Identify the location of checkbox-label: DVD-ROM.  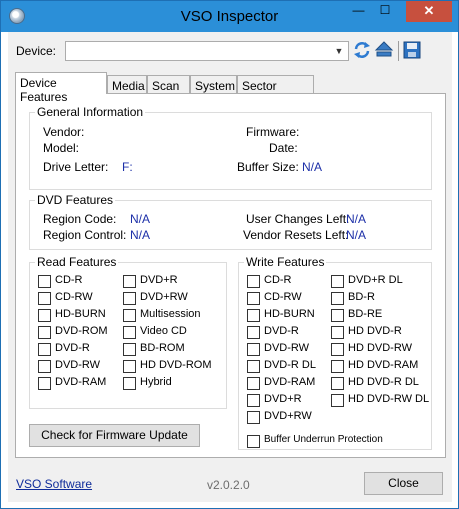
(81, 331).